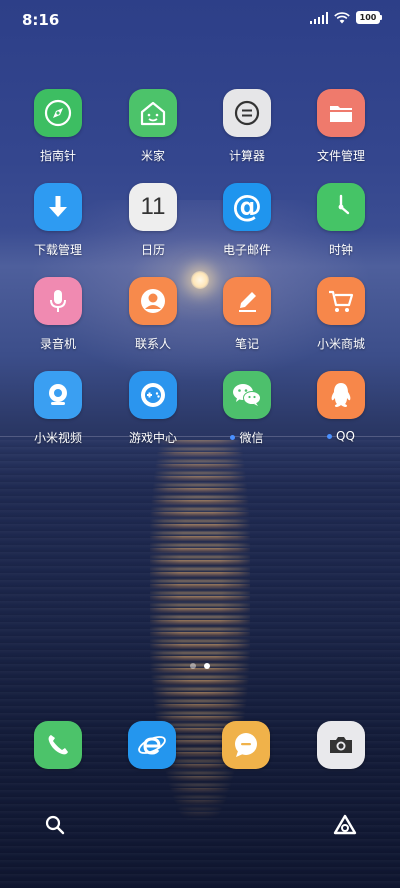 The width and height of the screenshot is (400, 888). I want to click on app-label: 联系人, so click(152, 344).